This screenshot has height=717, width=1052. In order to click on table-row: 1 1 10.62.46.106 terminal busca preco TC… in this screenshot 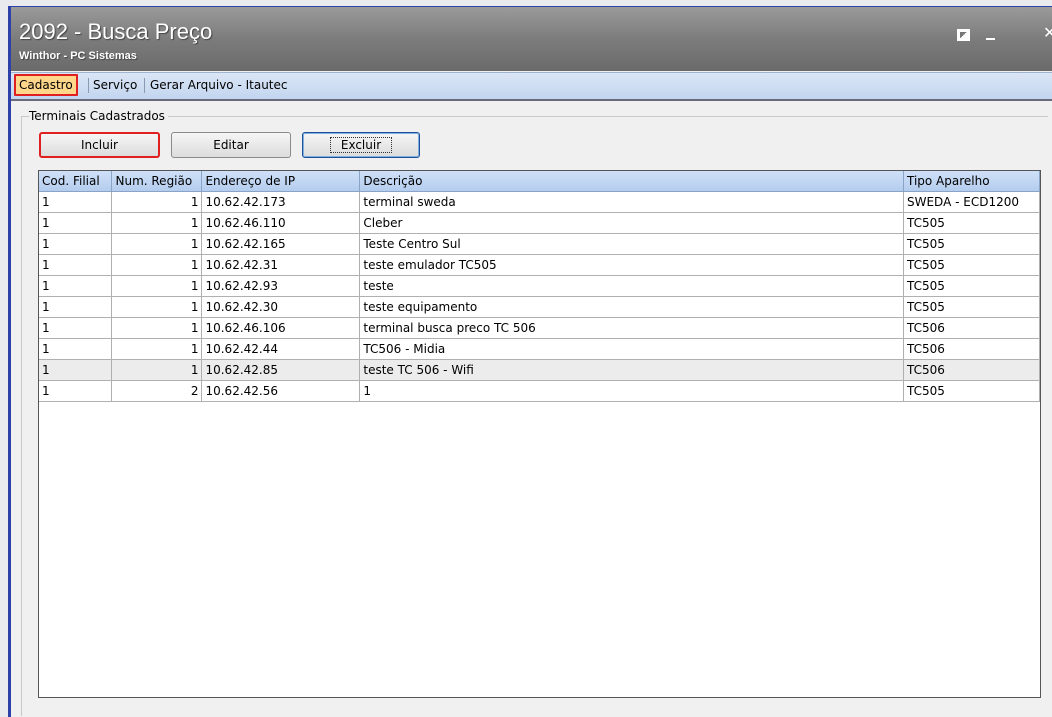, I will do `click(539, 328)`.